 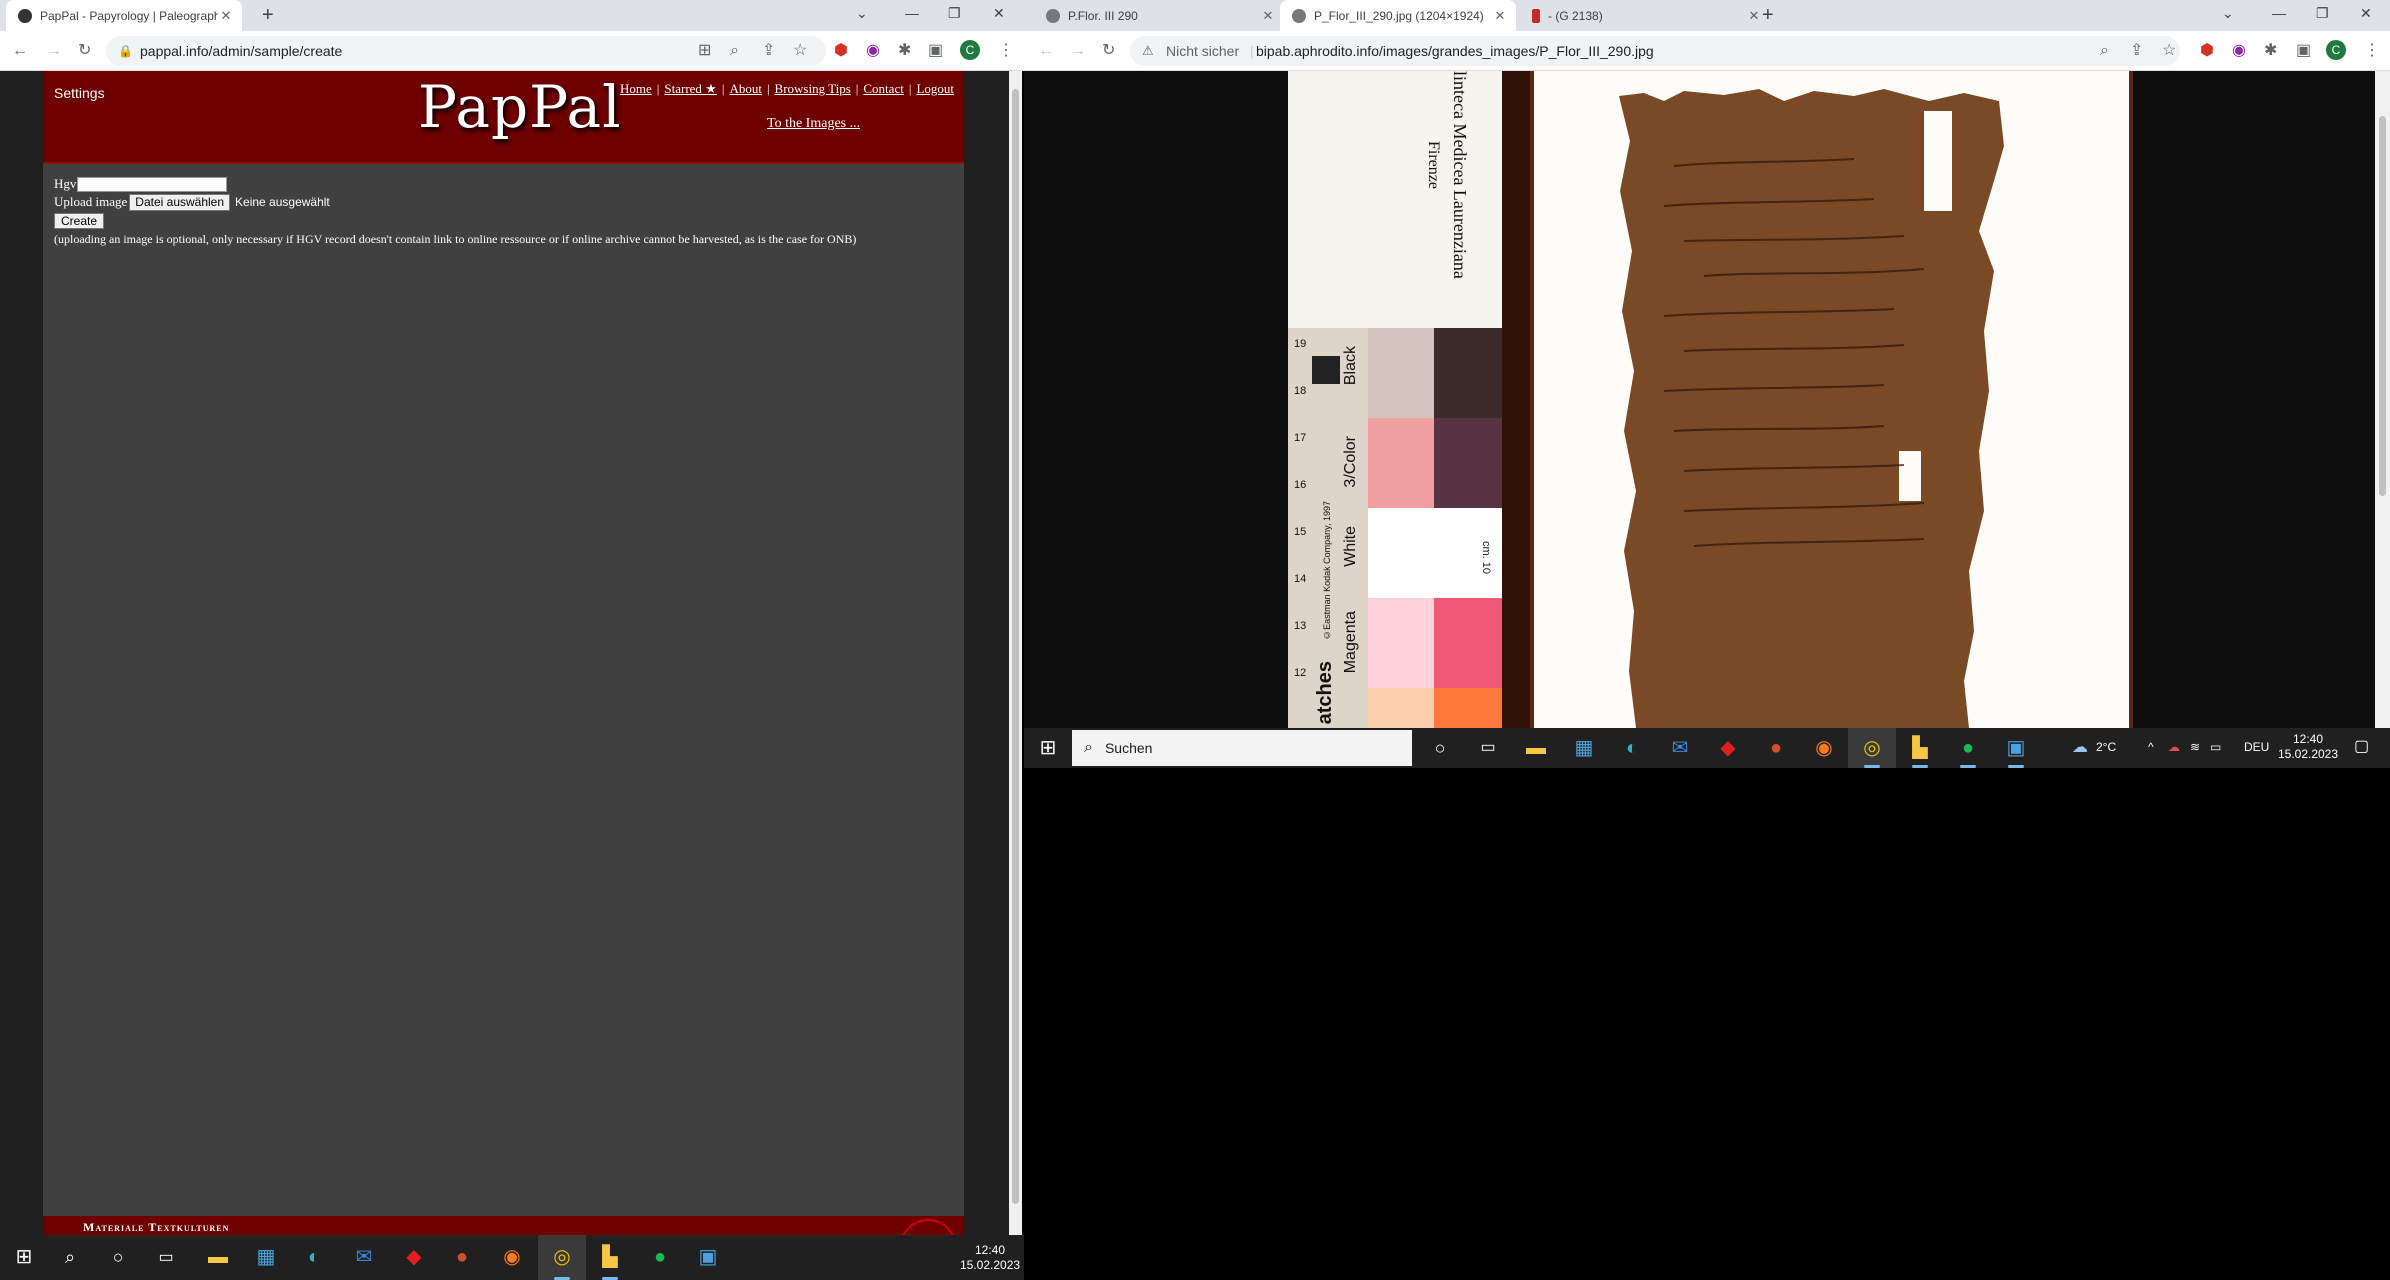 What do you see at coordinates (935, 88) in the screenshot?
I see `nav-logout: Logout` at bounding box center [935, 88].